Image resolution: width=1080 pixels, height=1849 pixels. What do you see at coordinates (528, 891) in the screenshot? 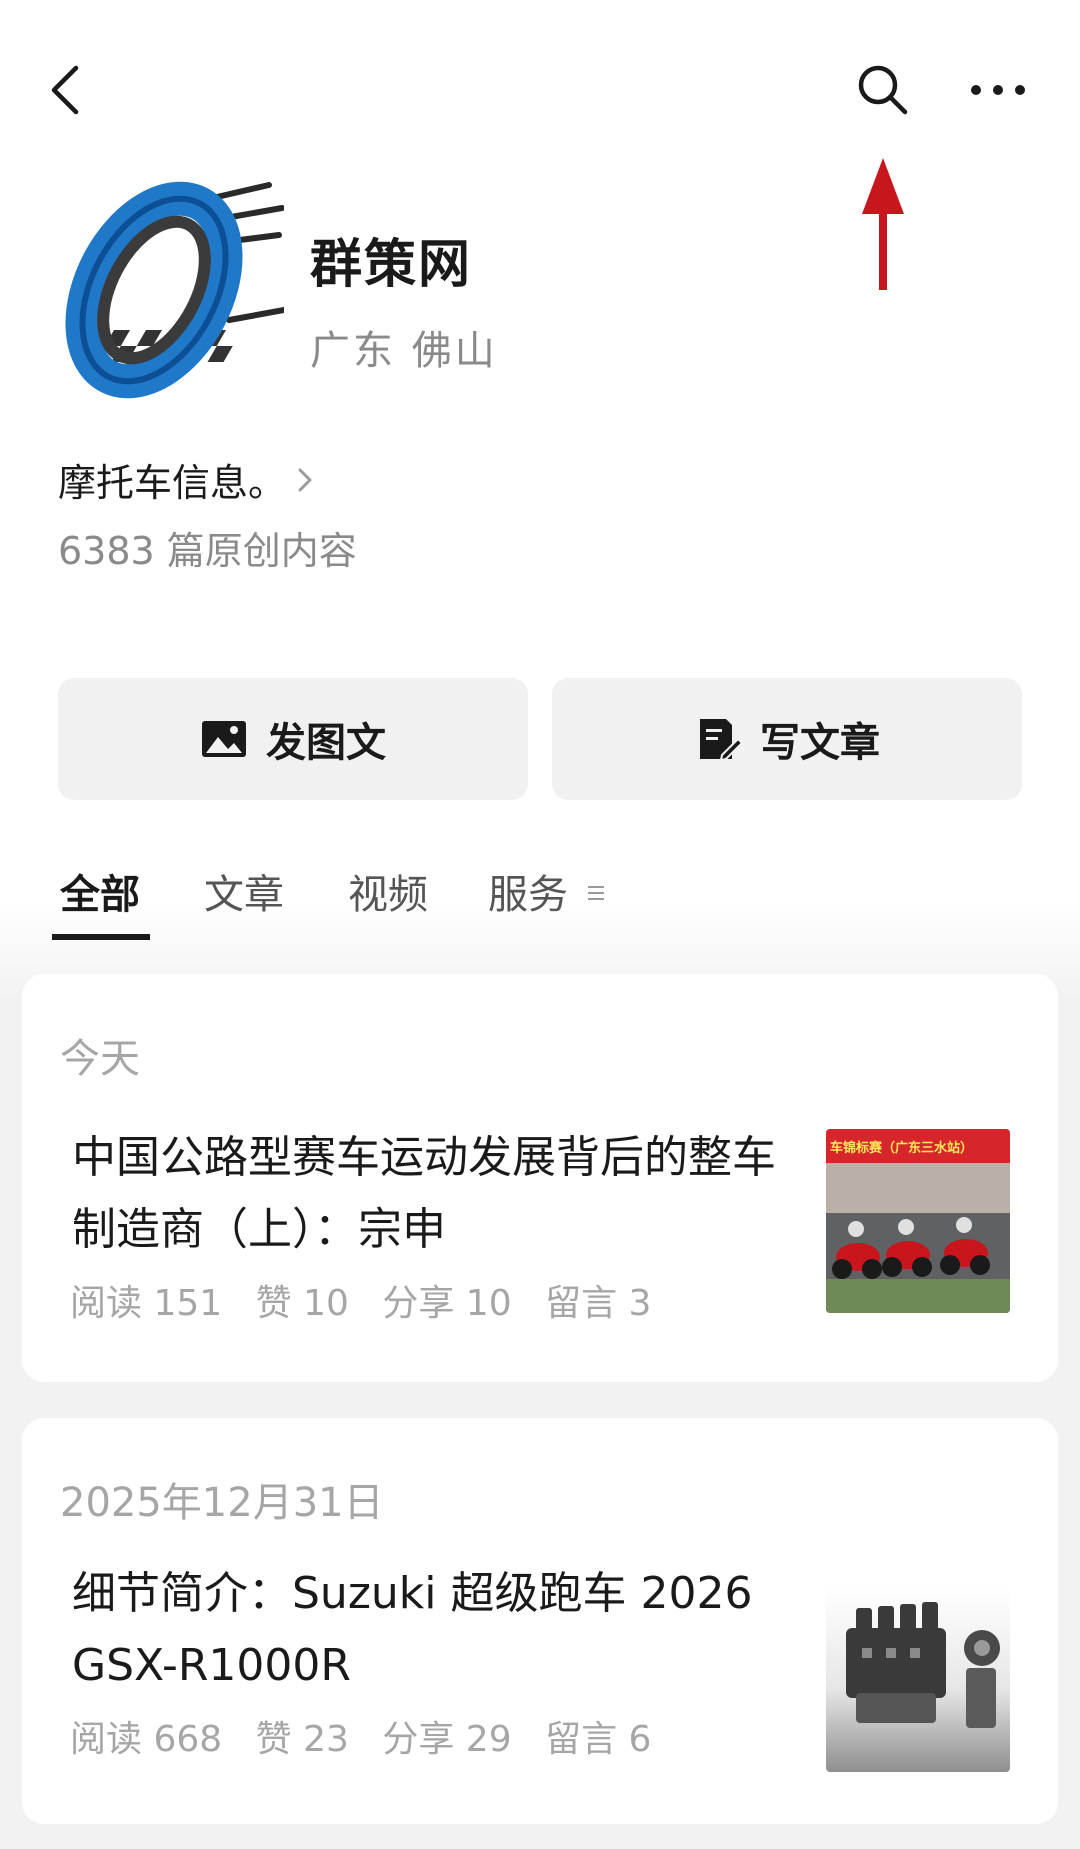
I see `tab-services: 服务` at bounding box center [528, 891].